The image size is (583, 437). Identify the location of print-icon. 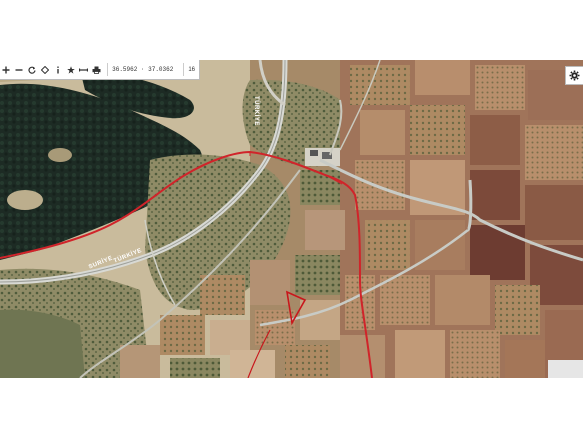
(96, 70).